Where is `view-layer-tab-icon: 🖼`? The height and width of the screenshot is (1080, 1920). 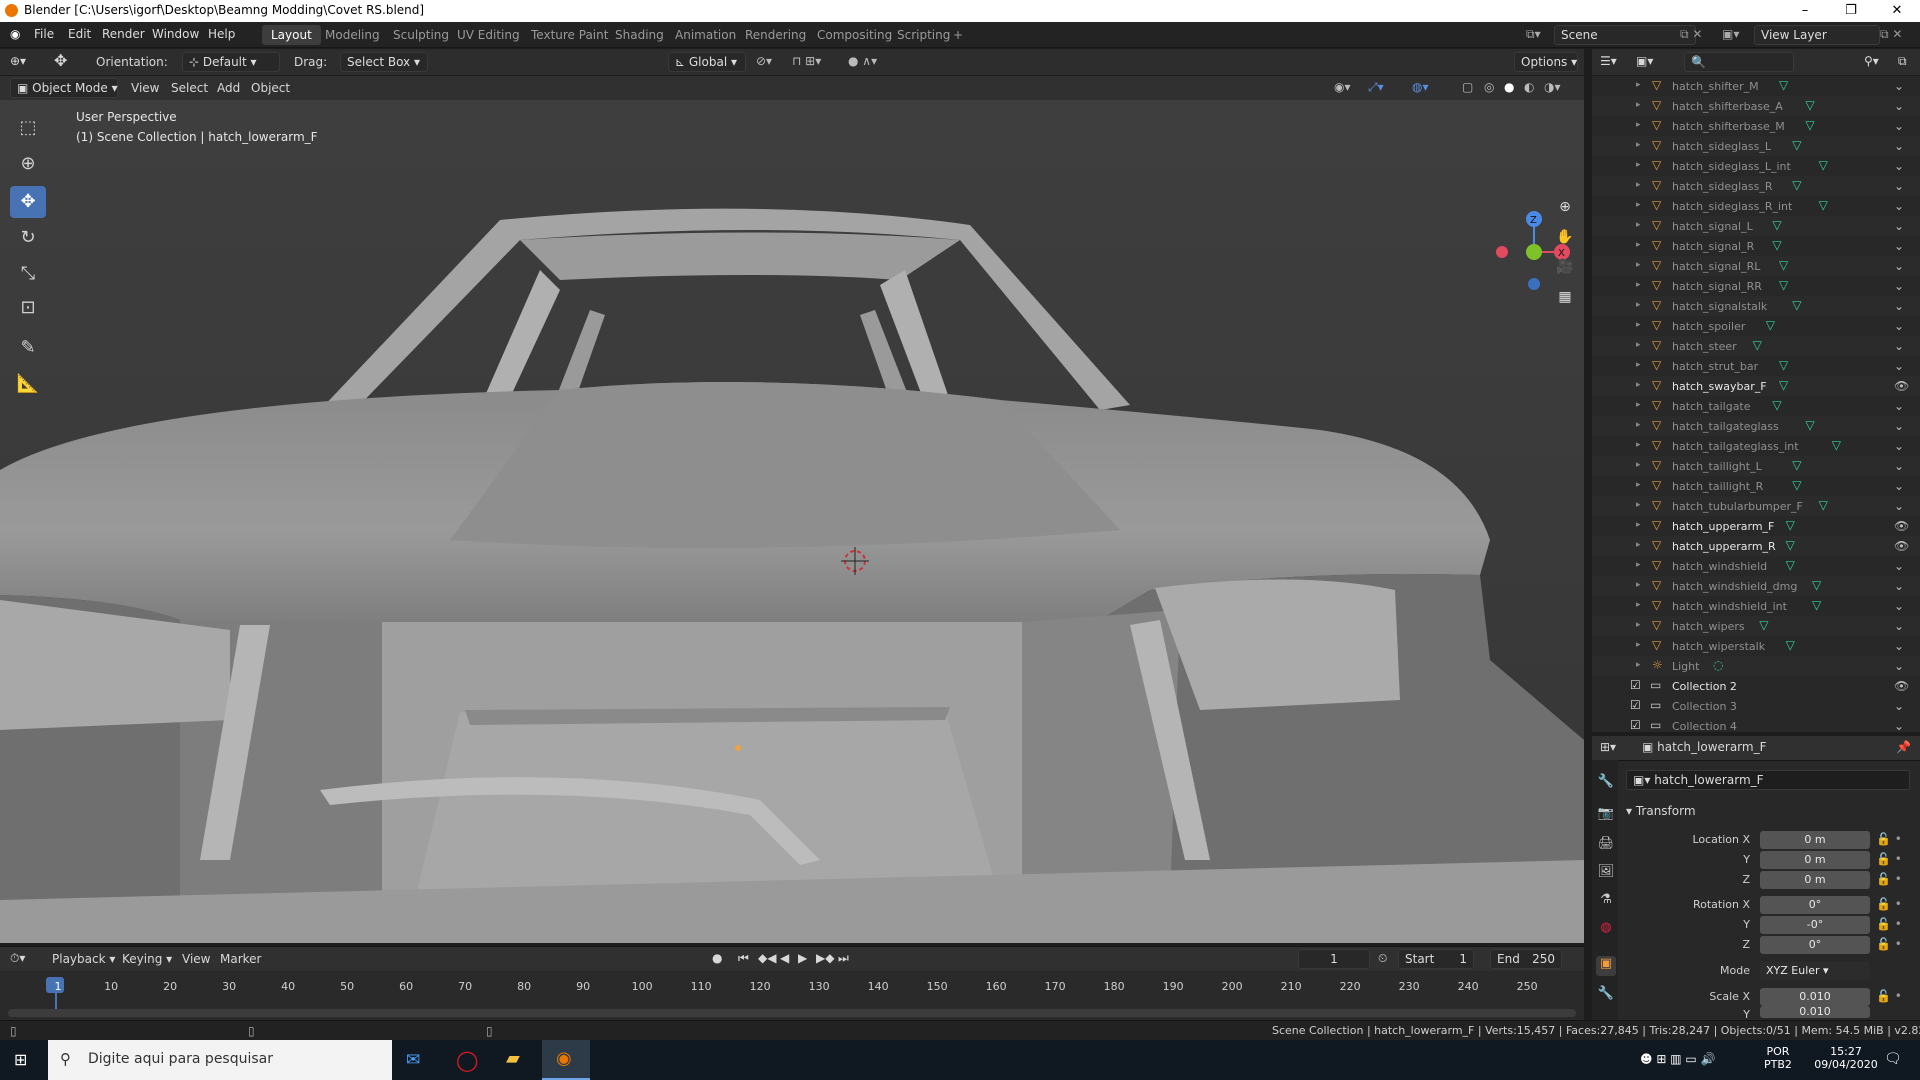 view-layer-tab-icon: 🖼 is located at coordinates (1606, 874).